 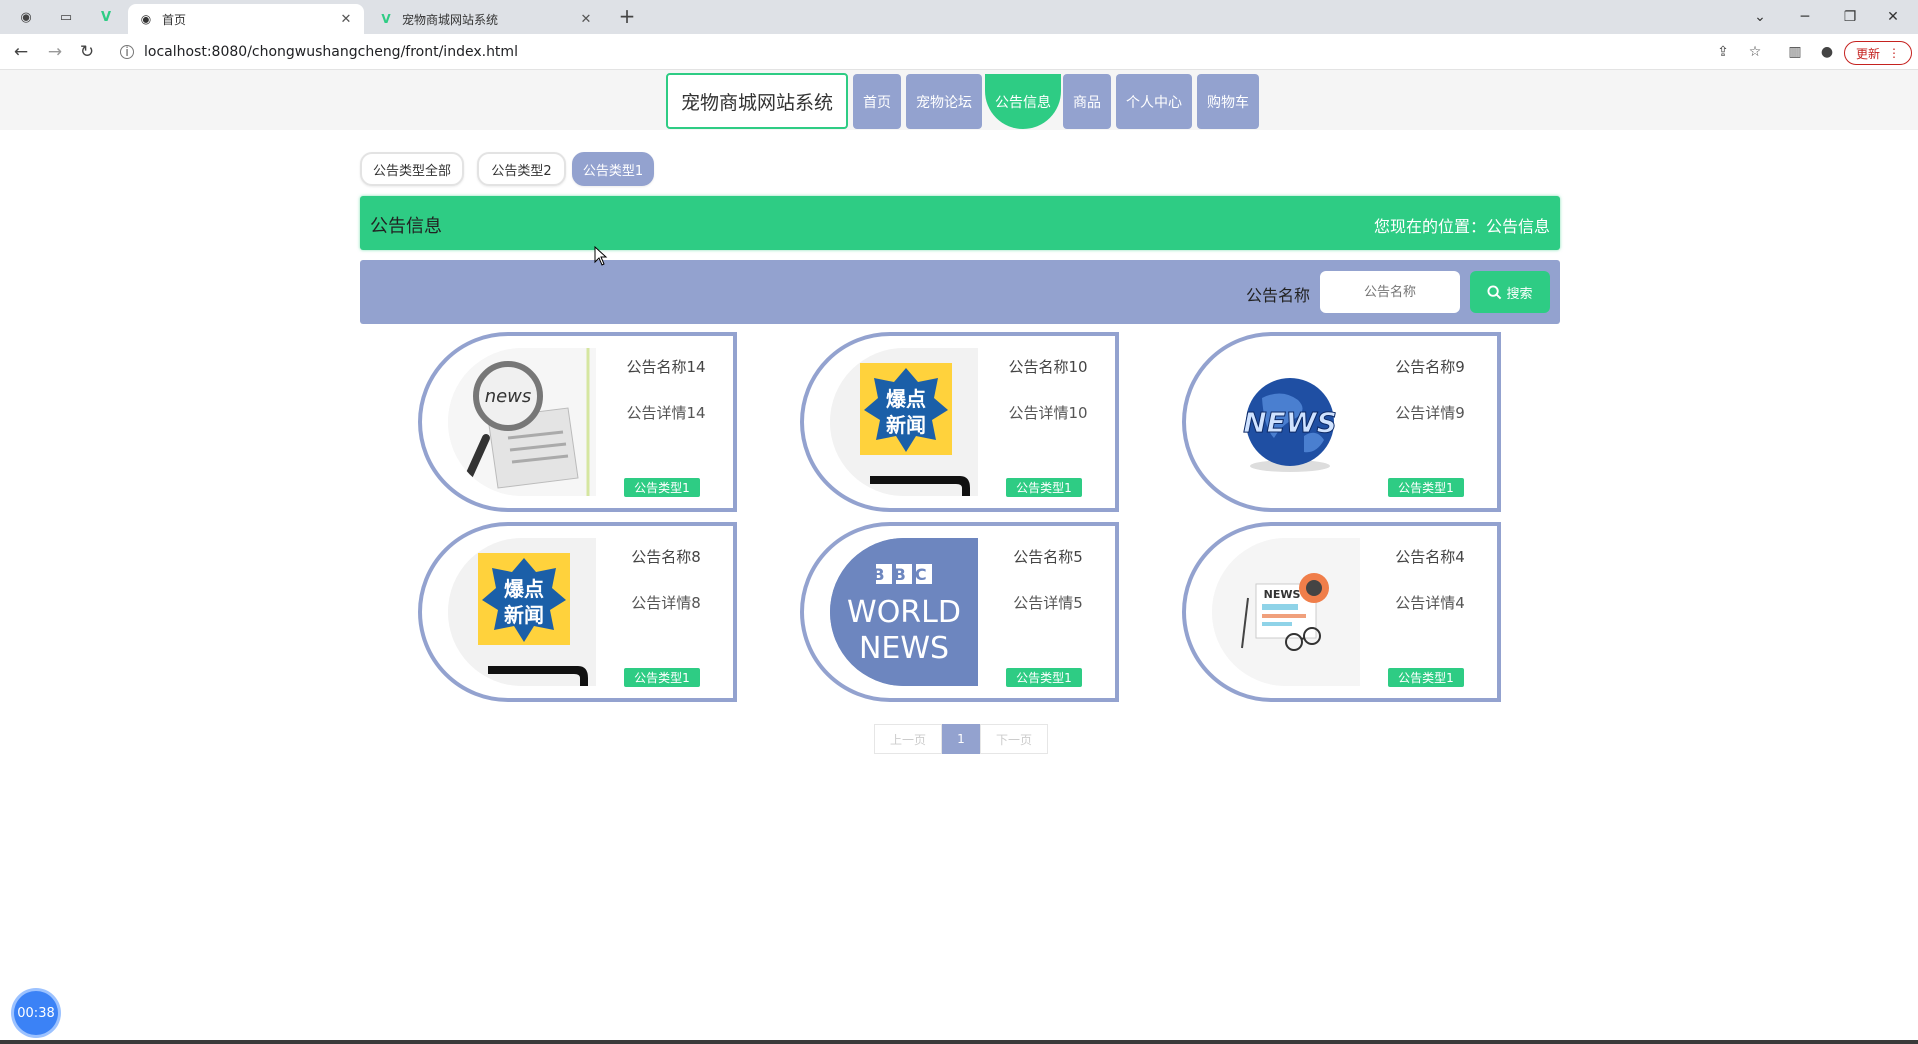 What do you see at coordinates (55, 52) in the screenshot?
I see `forward-icon: →` at bounding box center [55, 52].